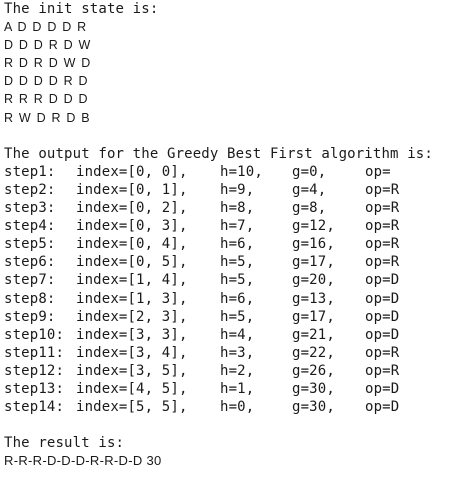  Describe the element at coordinates (46, 81) in the screenshot. I see `grid-row: D D D D R D` at that location.